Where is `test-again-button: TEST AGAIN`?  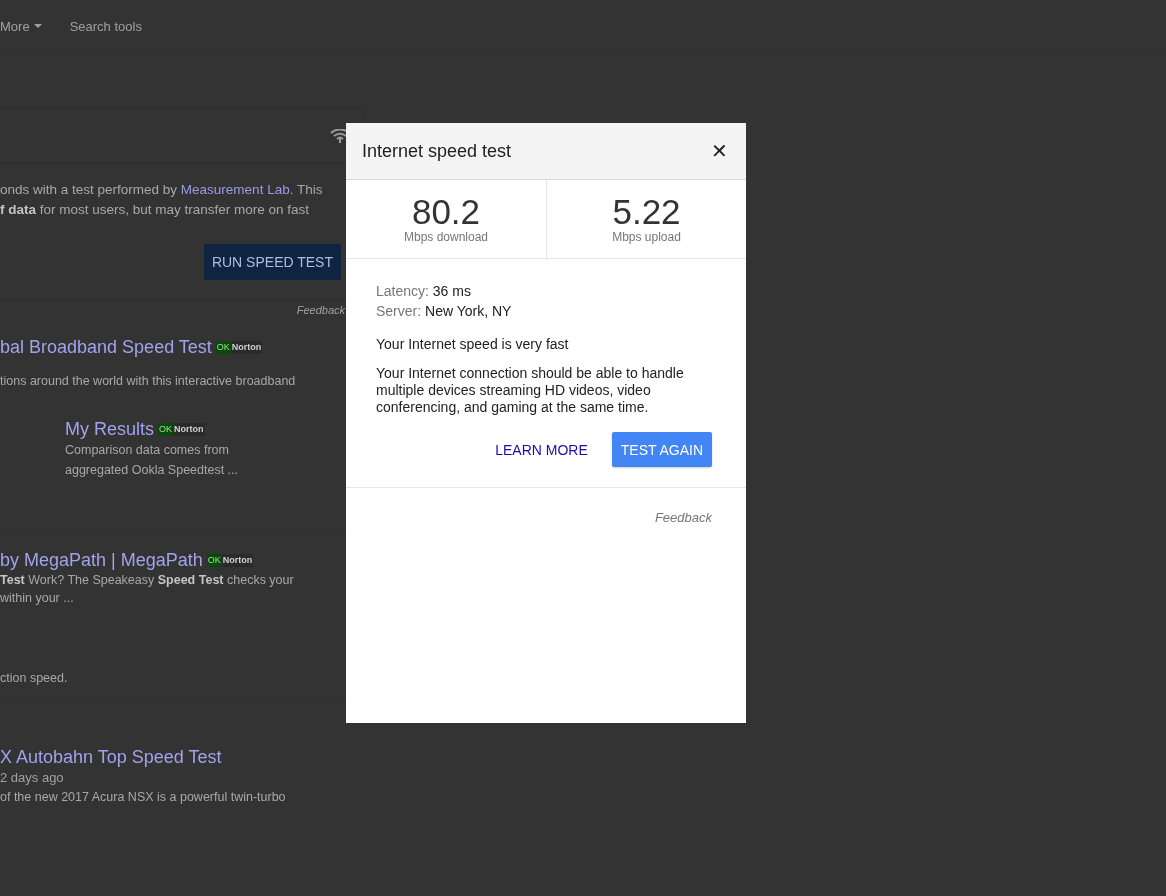
test-again-button: TEST AGAIN is located at coordinates (661, 449).